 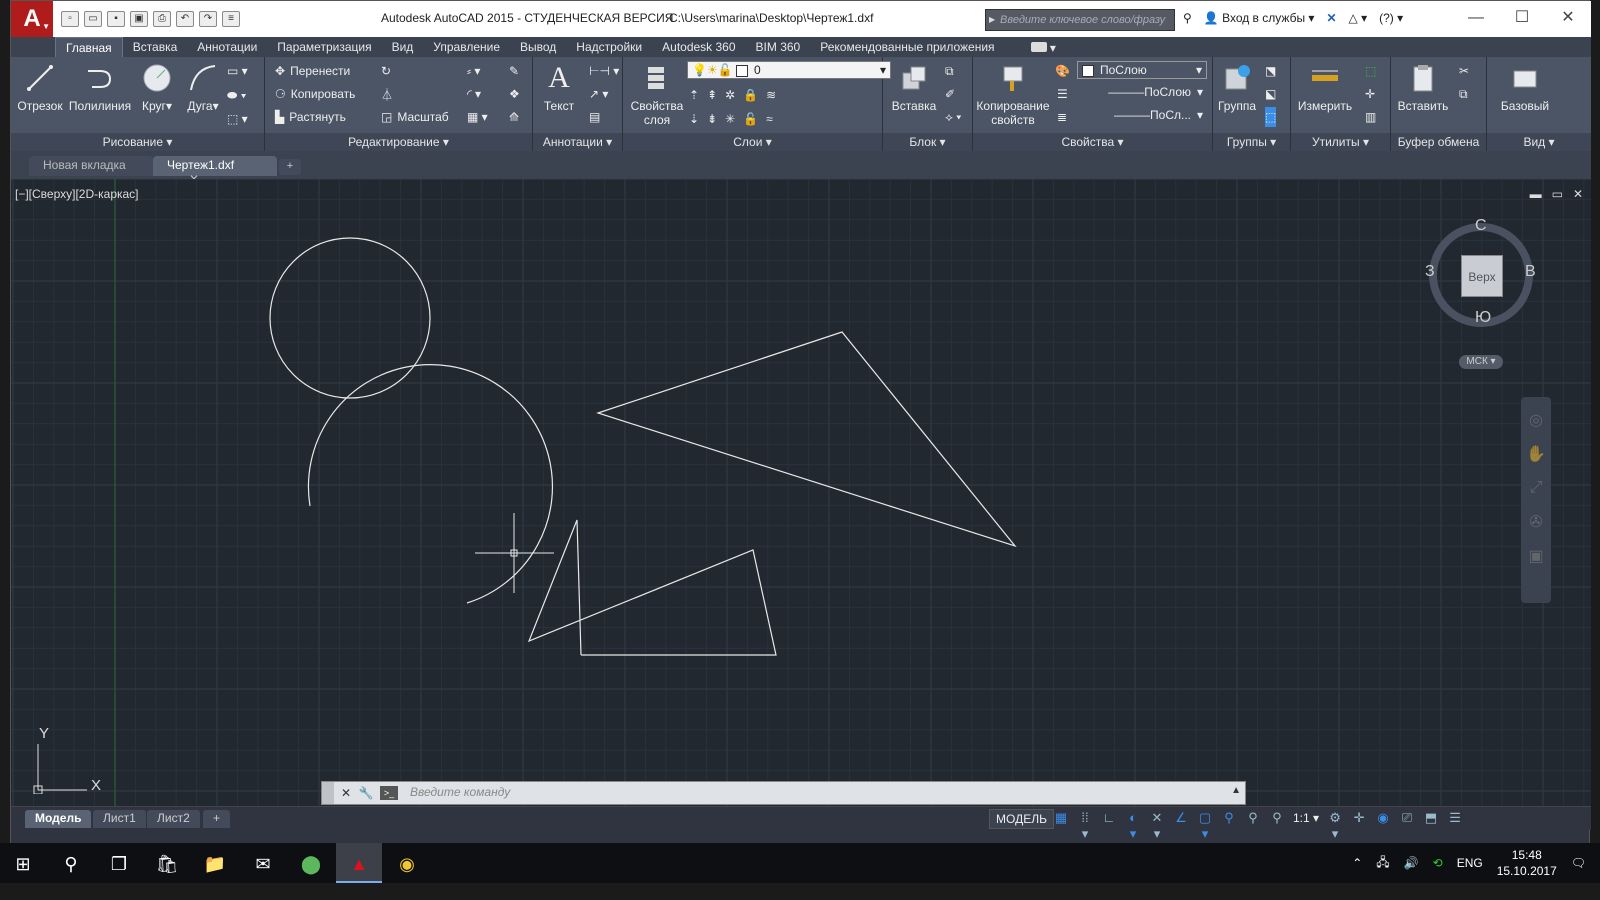 What do you see at coordinates (167, 864) in the screenshot?
I see `store-icon: 🛍` at bounding box center [167, 864].